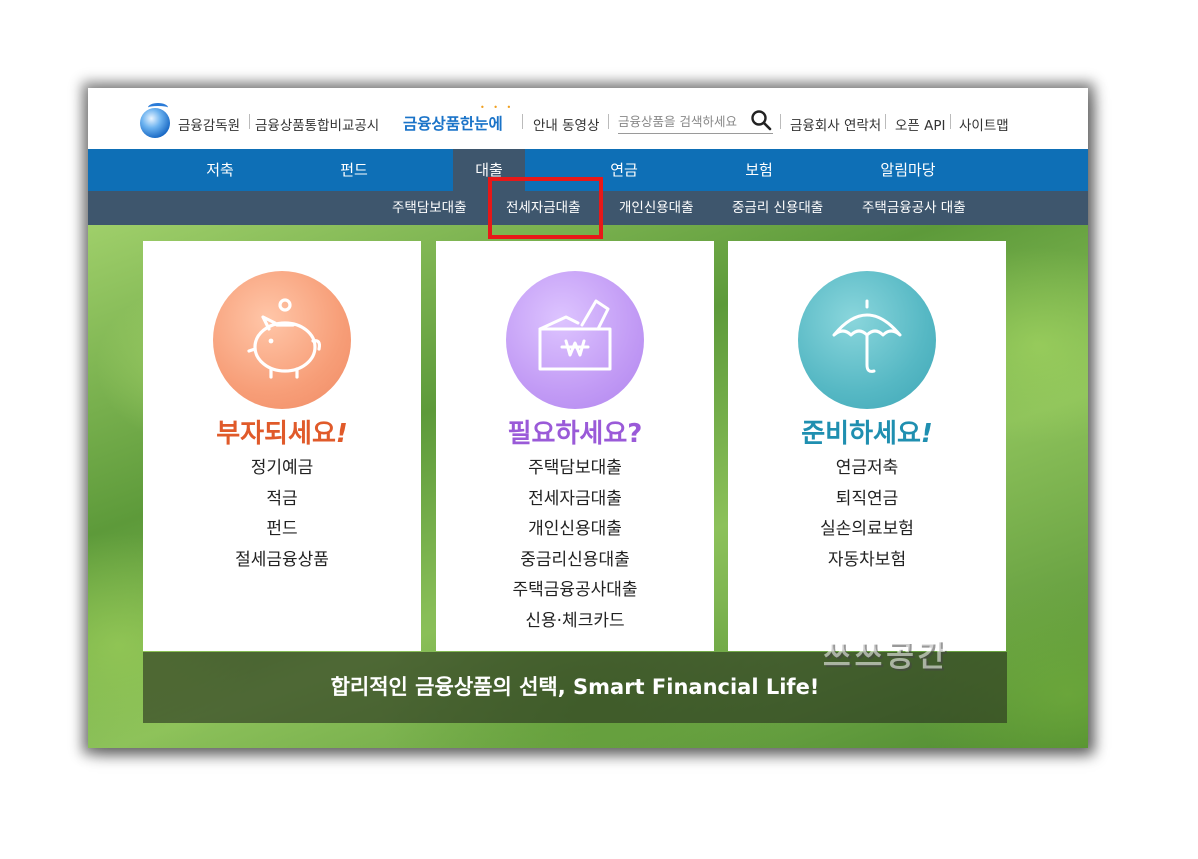  I want to click on fss-label: 금융감독원, so click(209, 124).